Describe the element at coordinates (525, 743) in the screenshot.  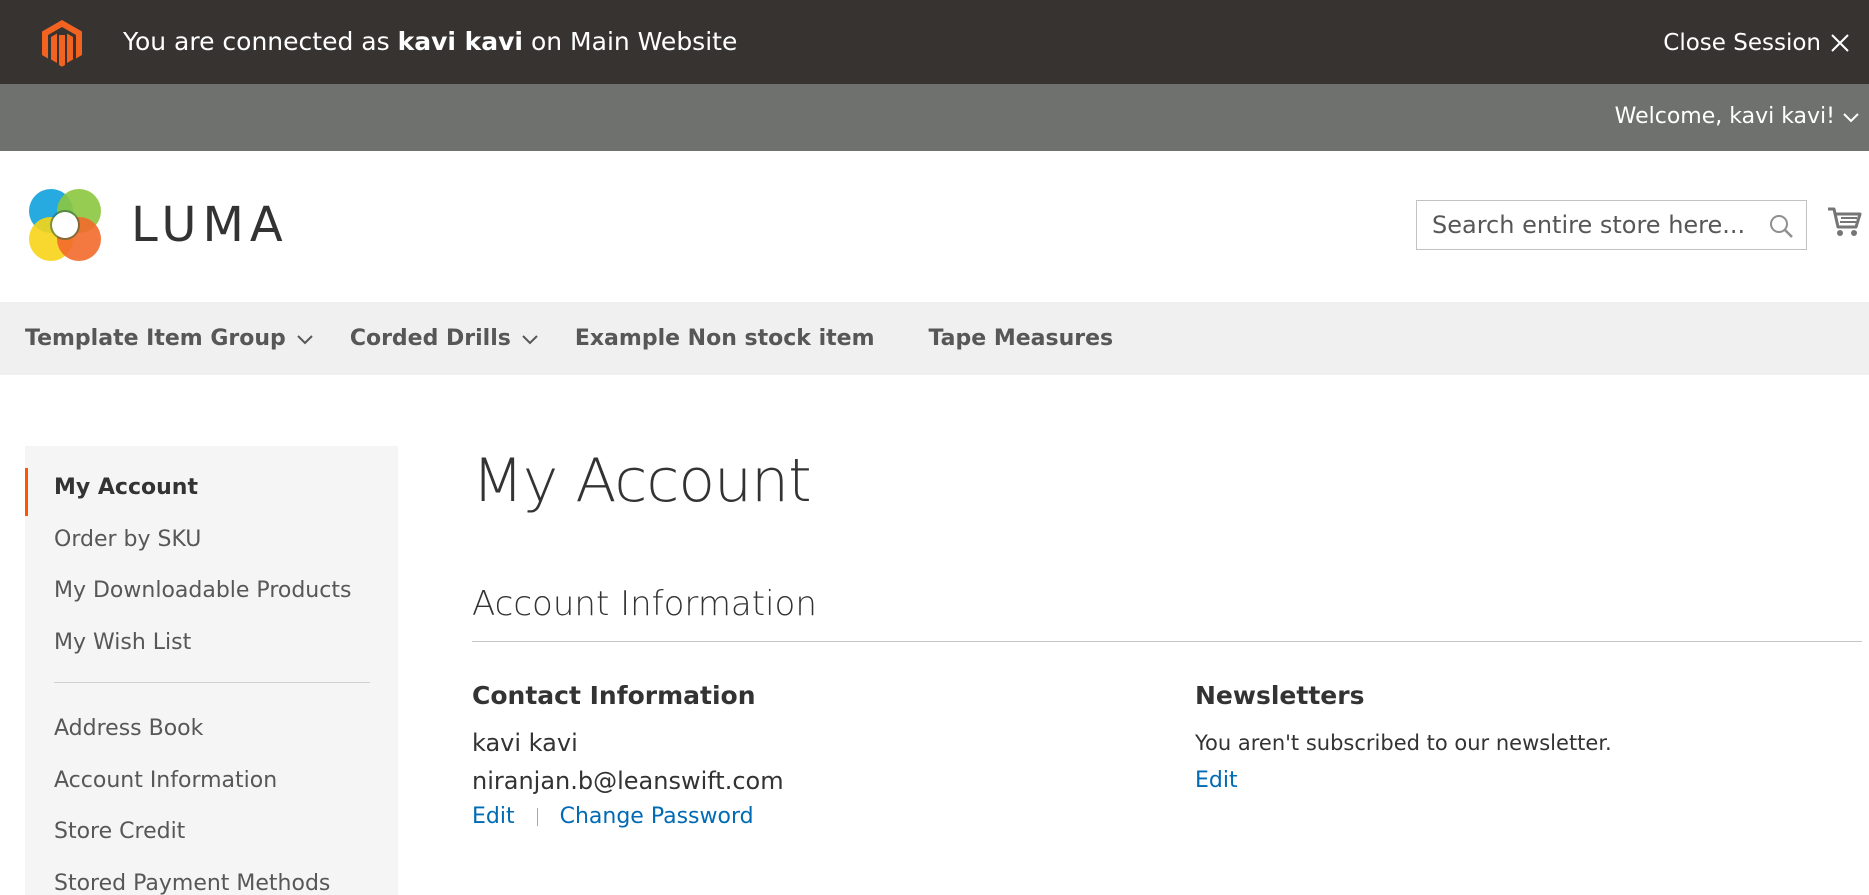
I see `customer-name: kavi kavi` at that location.